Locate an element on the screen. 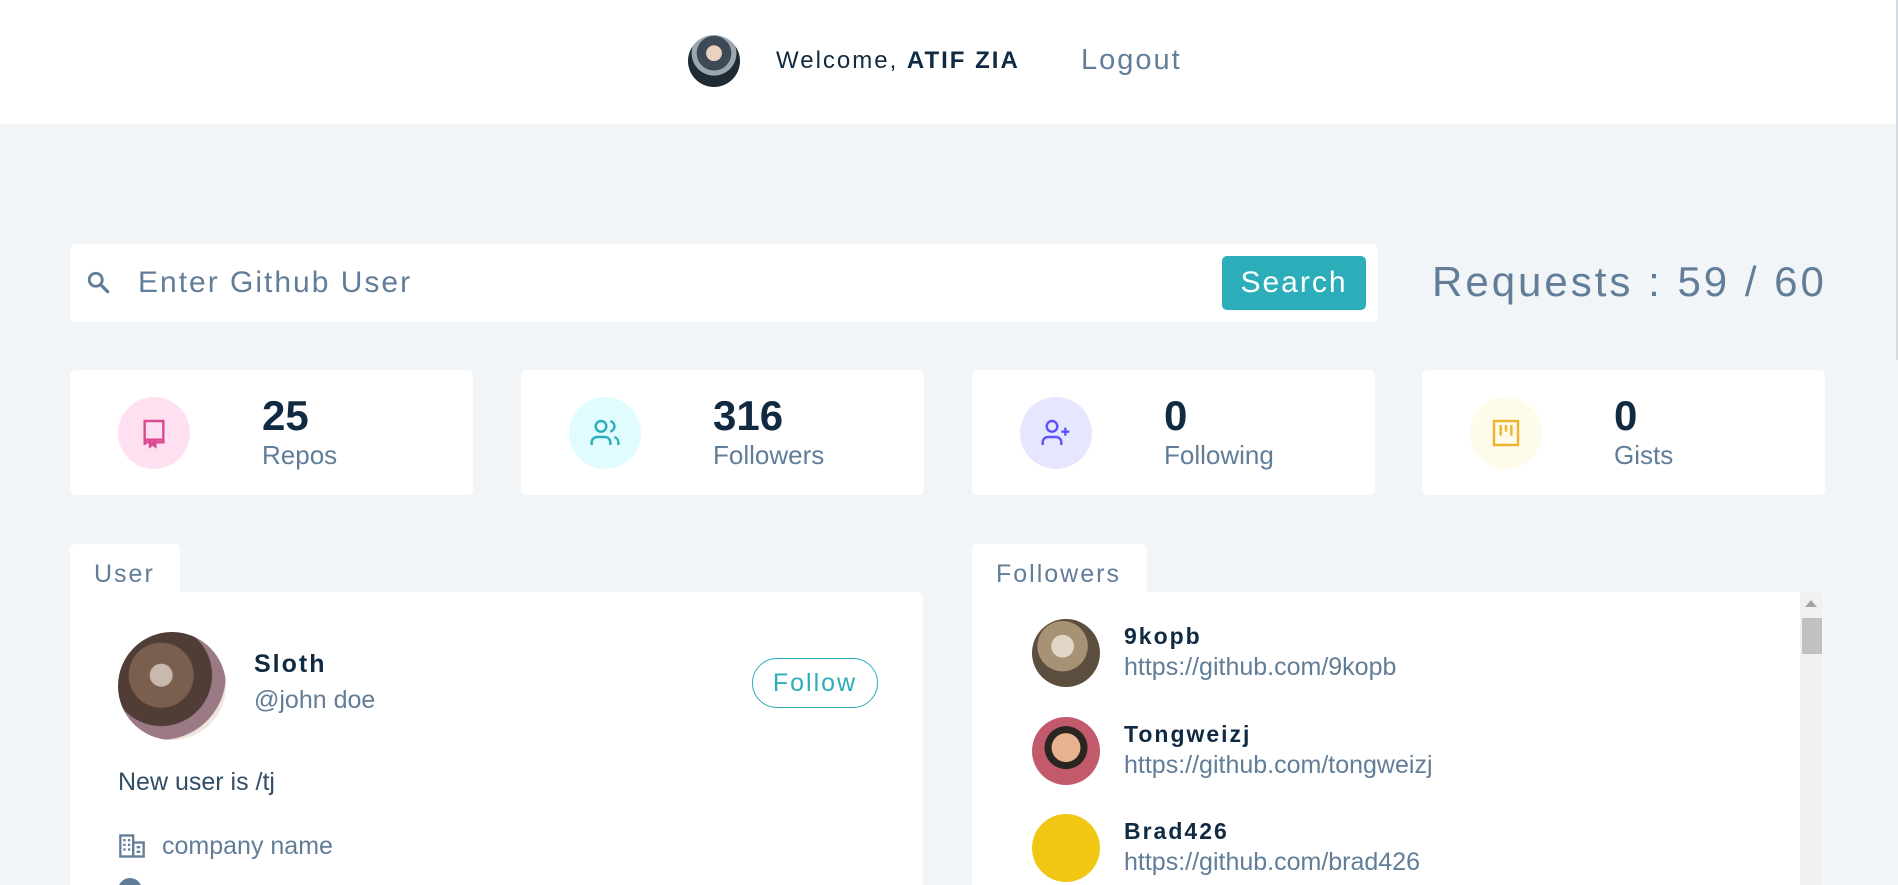  welcome-user-name: ATIF ZIA is located at coordinates (963, 60).